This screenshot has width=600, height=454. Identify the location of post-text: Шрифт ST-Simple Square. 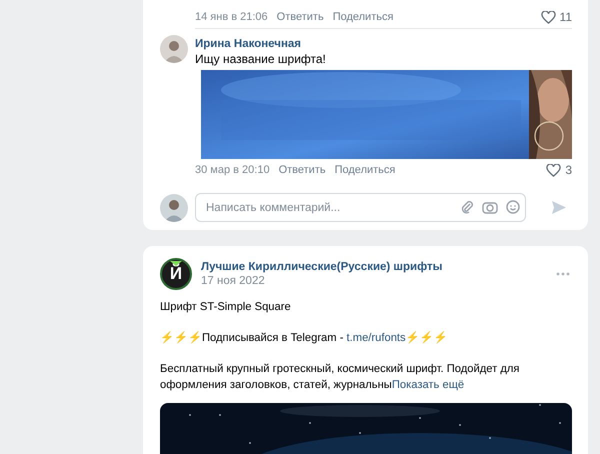
(226, 307).